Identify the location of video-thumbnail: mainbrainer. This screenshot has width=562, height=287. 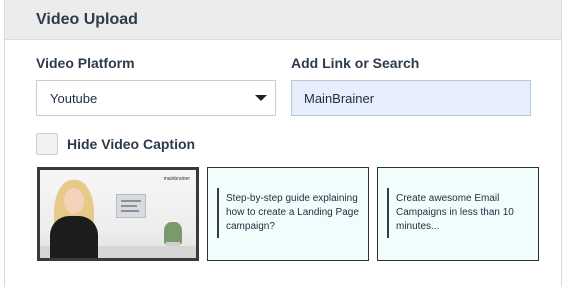
(118, 214).